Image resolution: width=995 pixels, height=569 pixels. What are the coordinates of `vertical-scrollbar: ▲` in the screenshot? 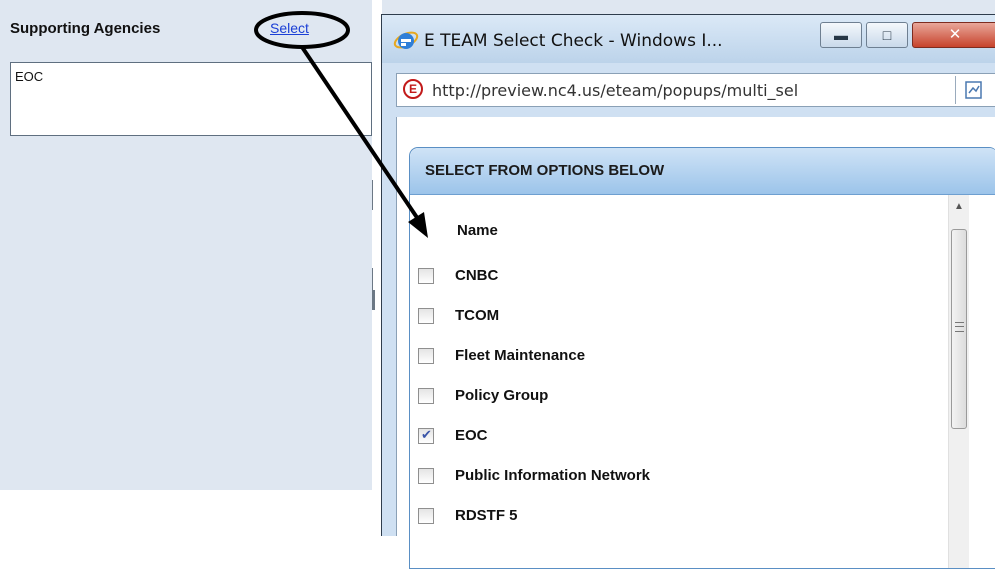 It's located at (958, 381).